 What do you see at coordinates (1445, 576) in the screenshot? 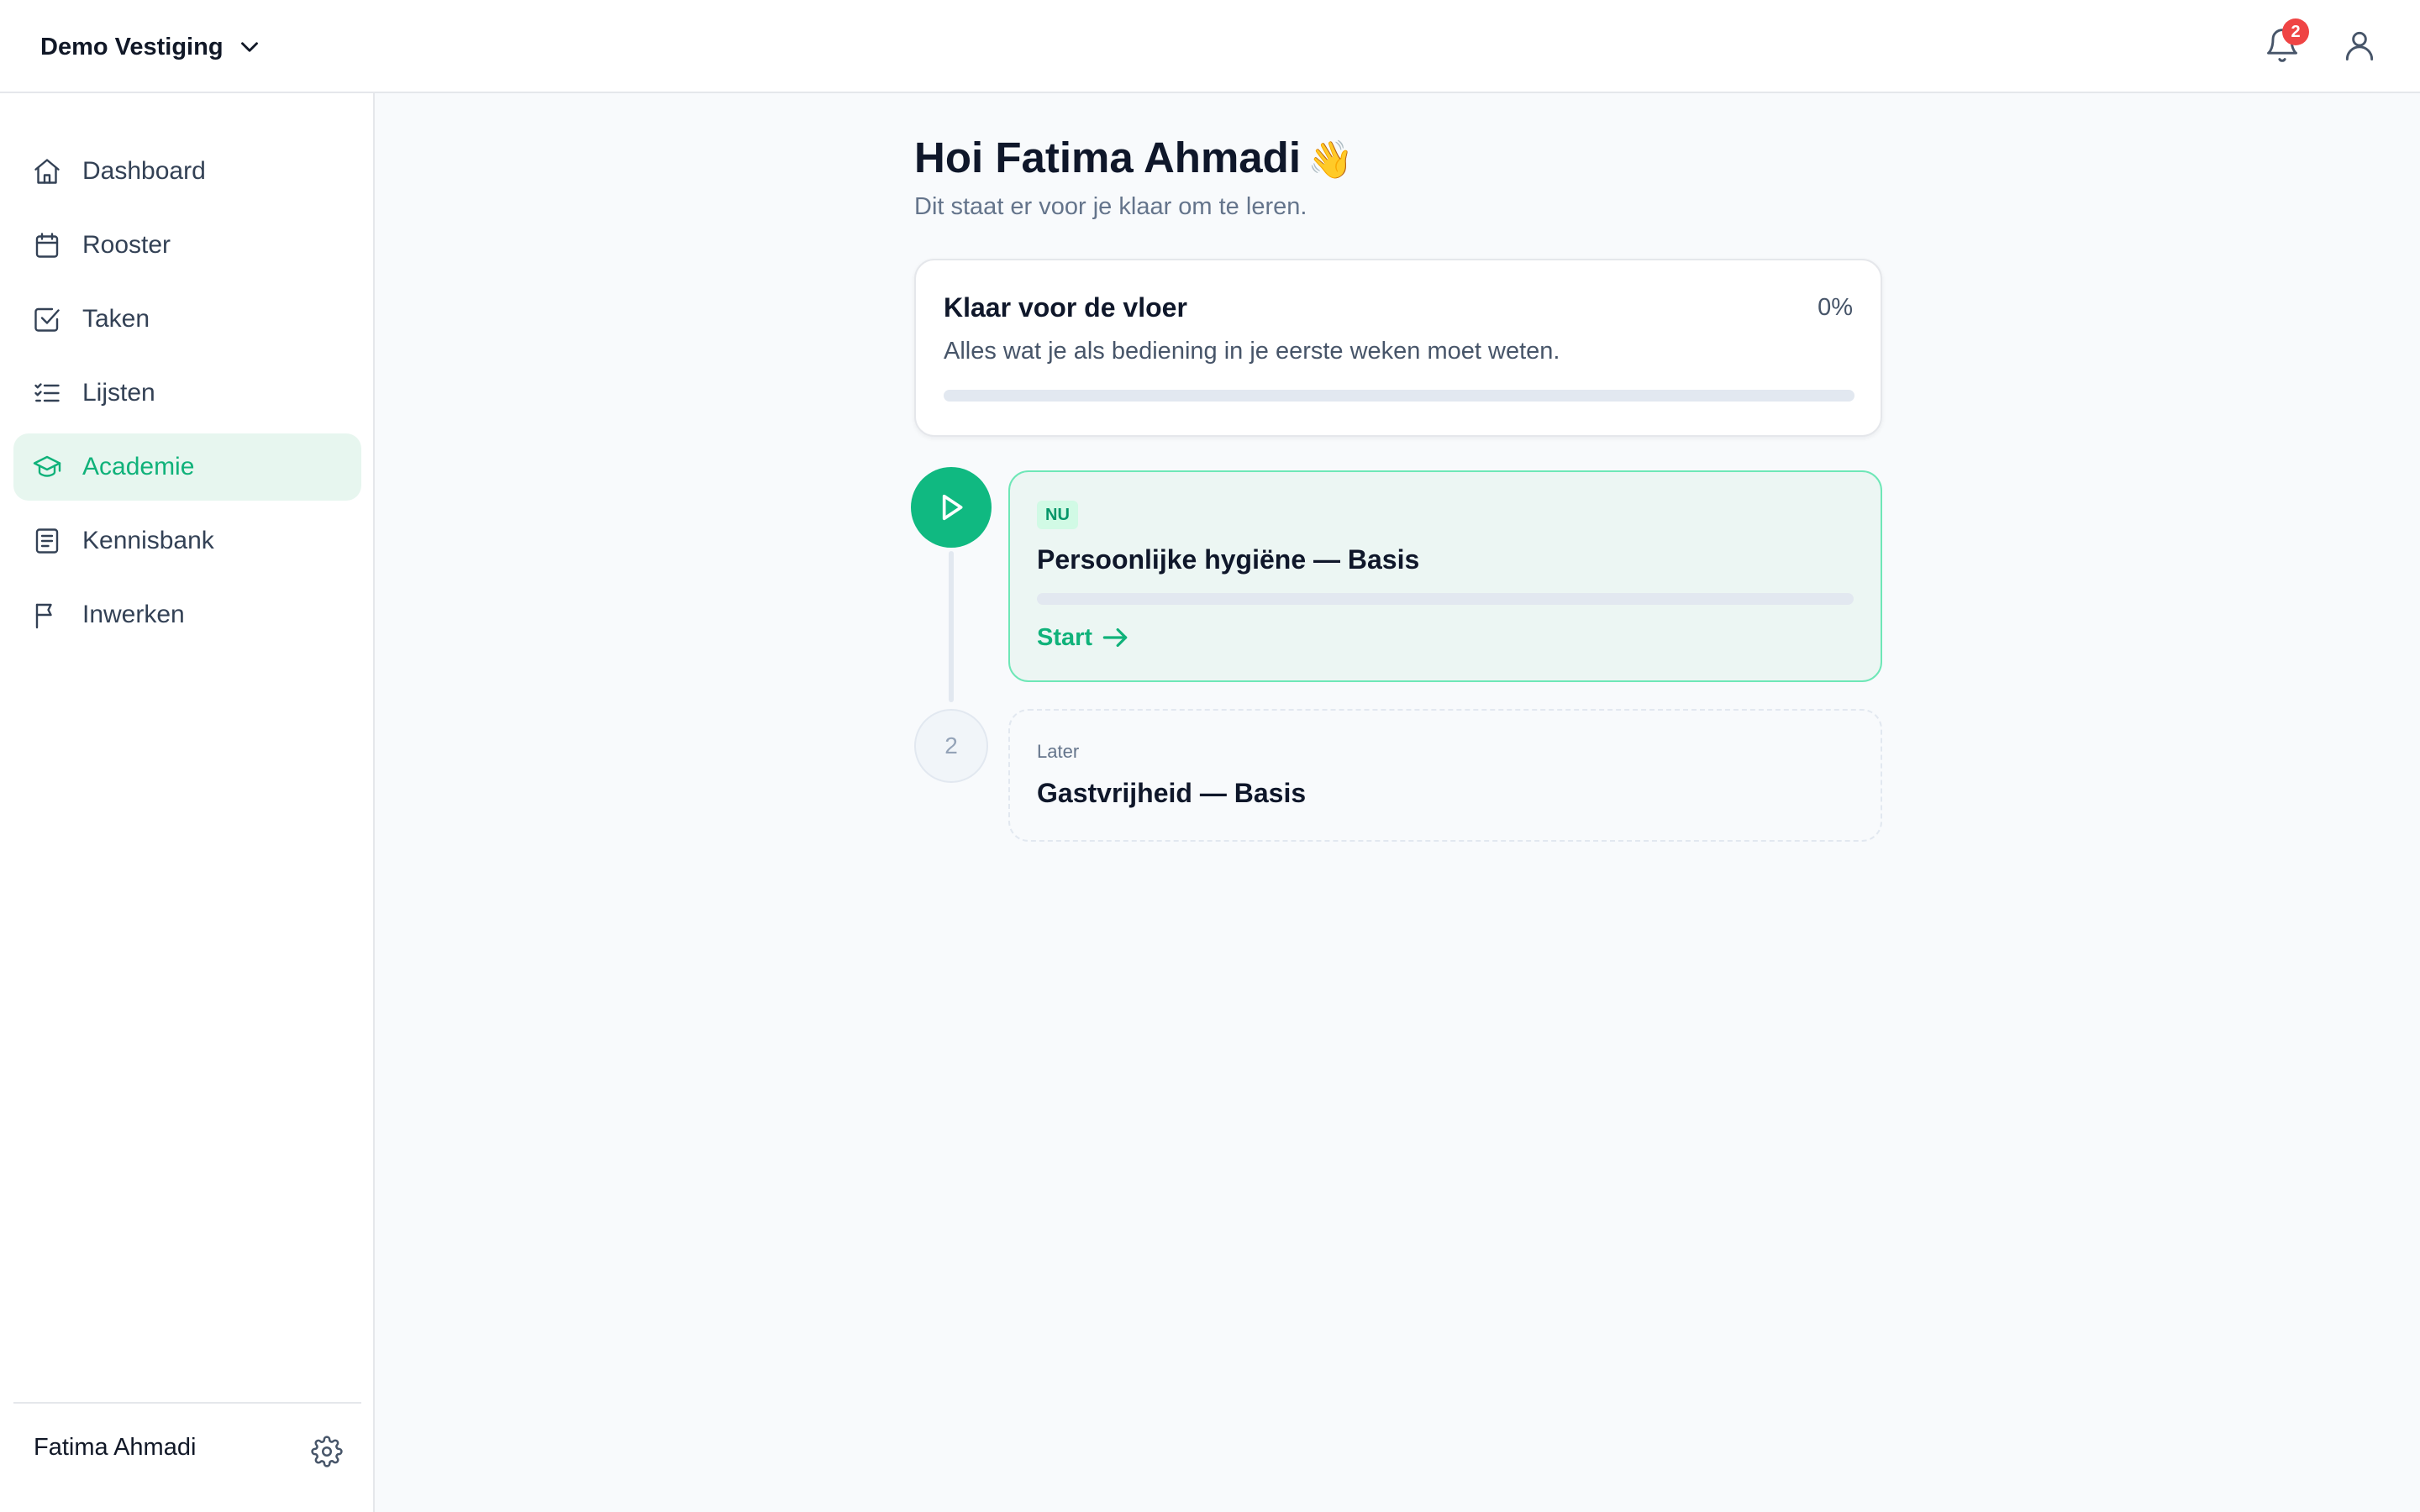
I see `current-lesson-card: NU Persoonlijke hygiëne — Basis Start` at bounding box center [1445, 576].